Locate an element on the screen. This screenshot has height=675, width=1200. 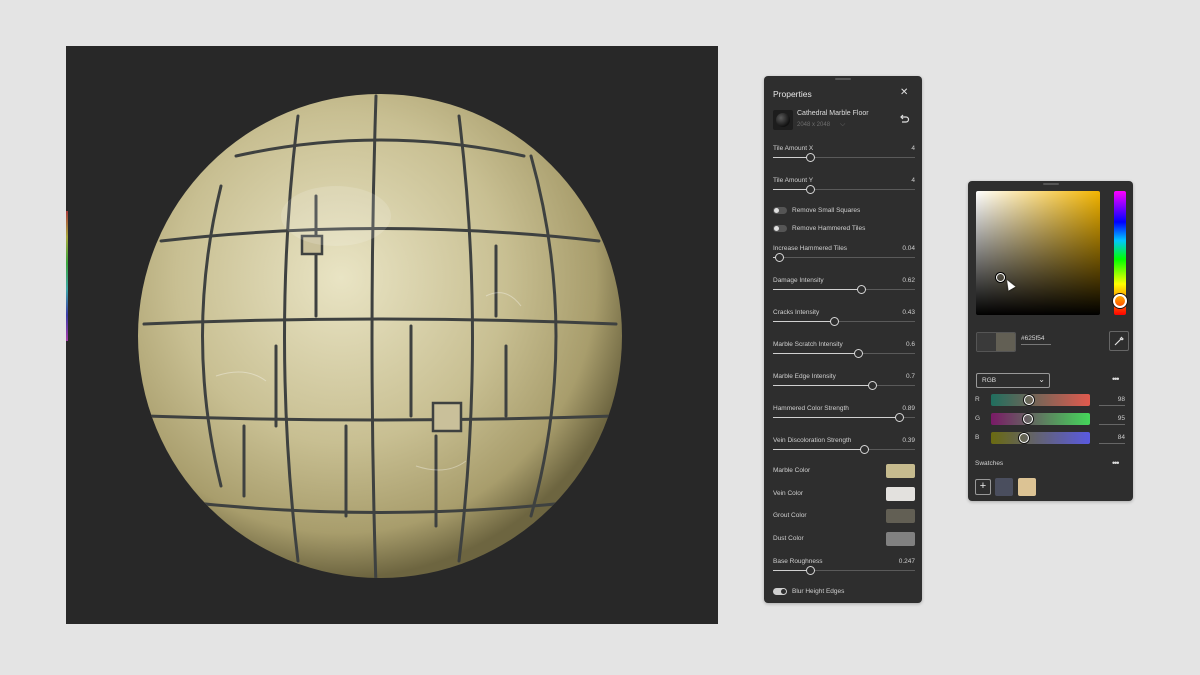
previous-color is located at coordinates (986, 342).